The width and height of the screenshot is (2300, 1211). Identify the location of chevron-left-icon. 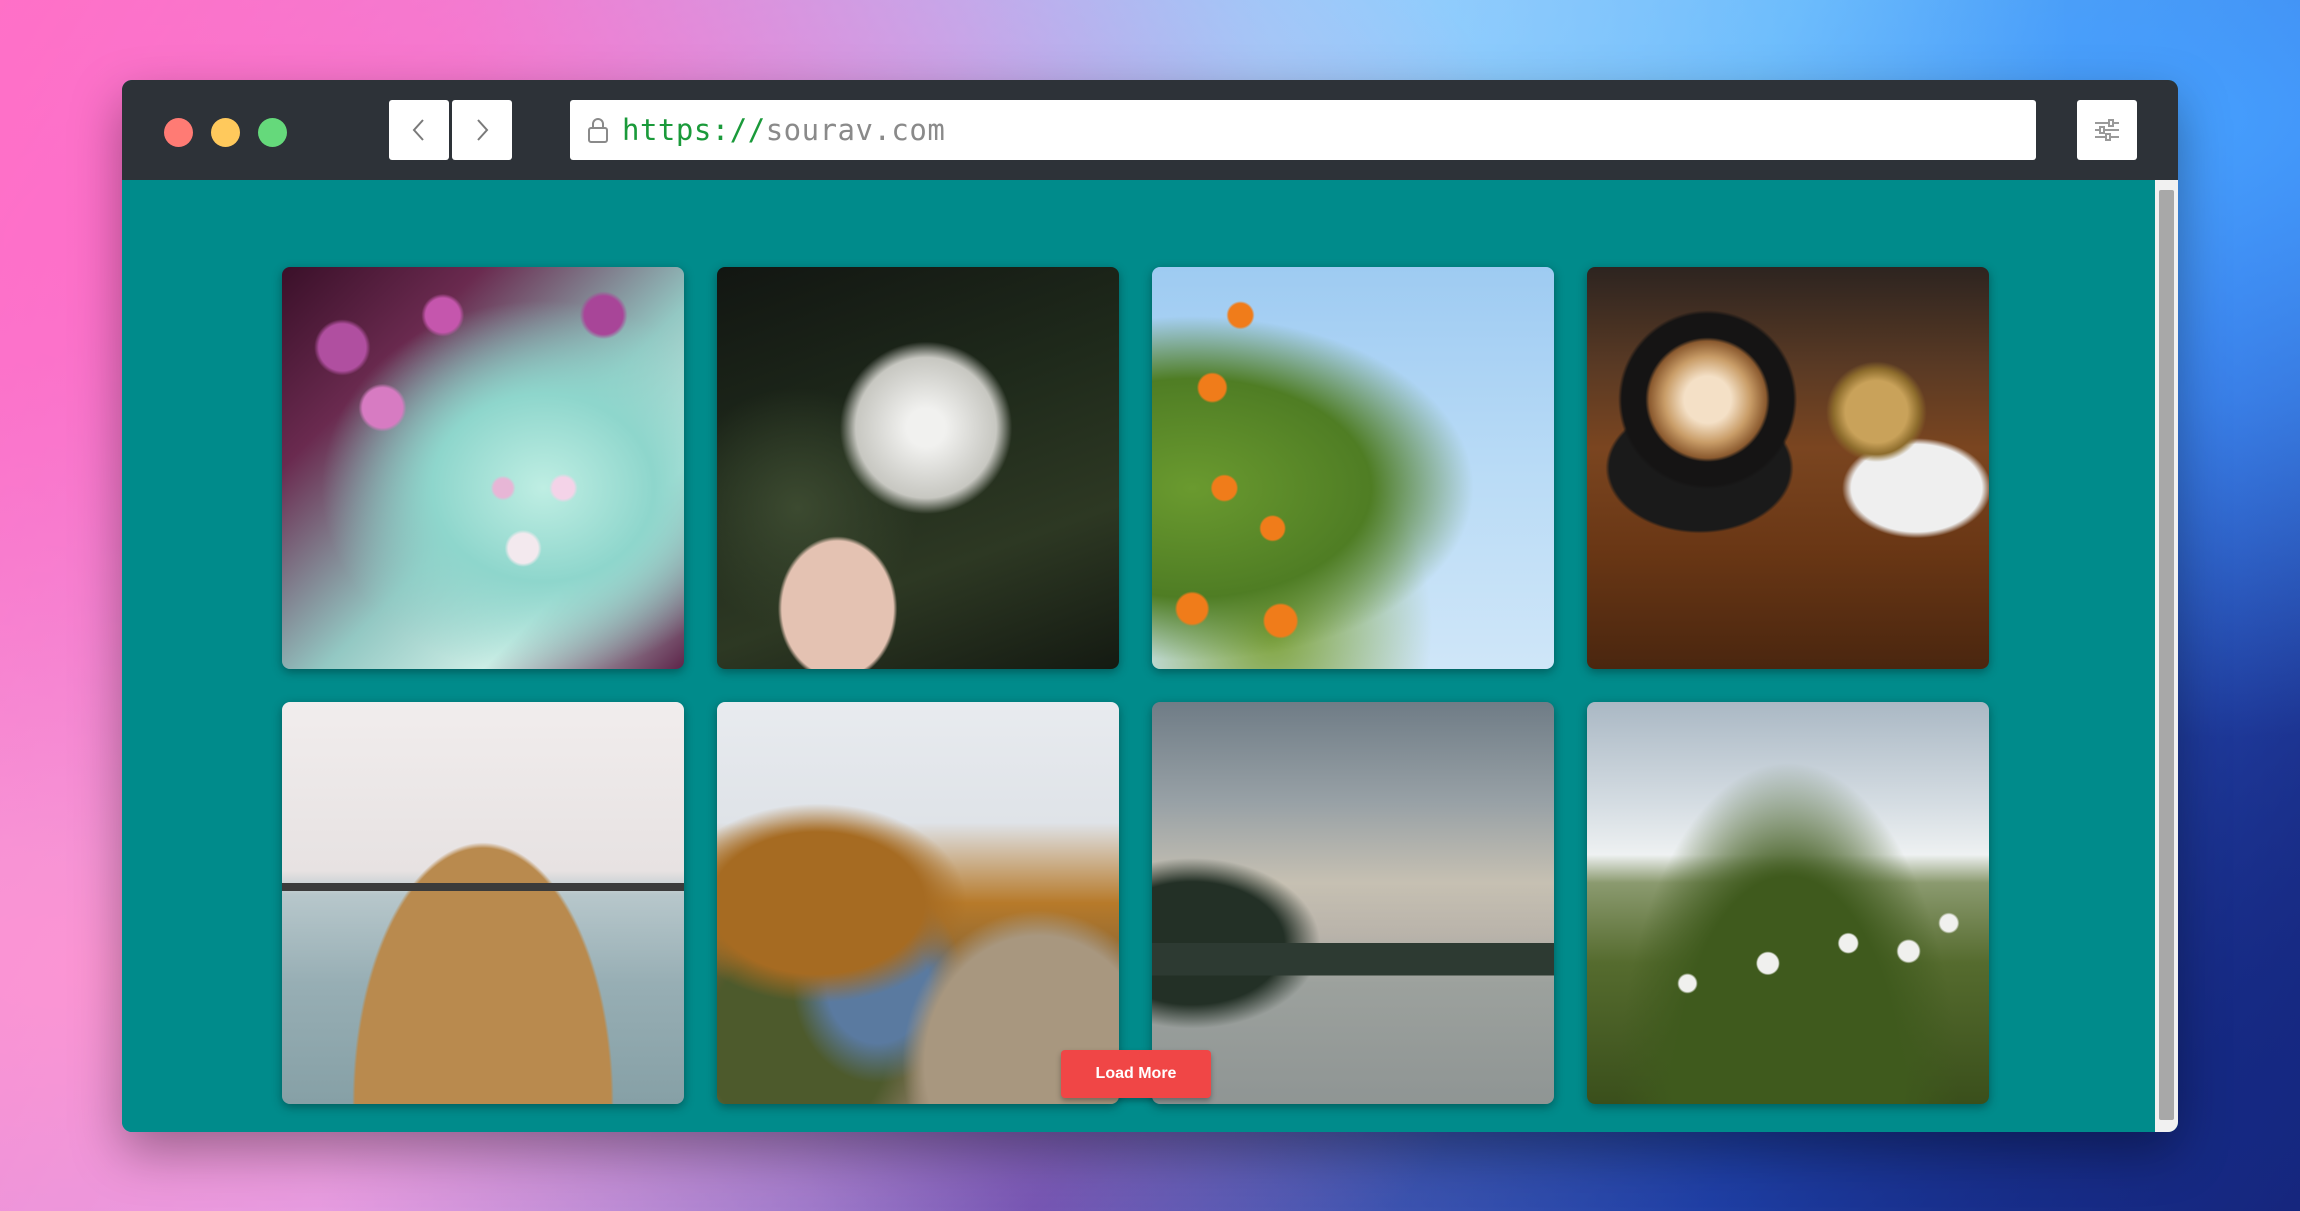
(418, 130).